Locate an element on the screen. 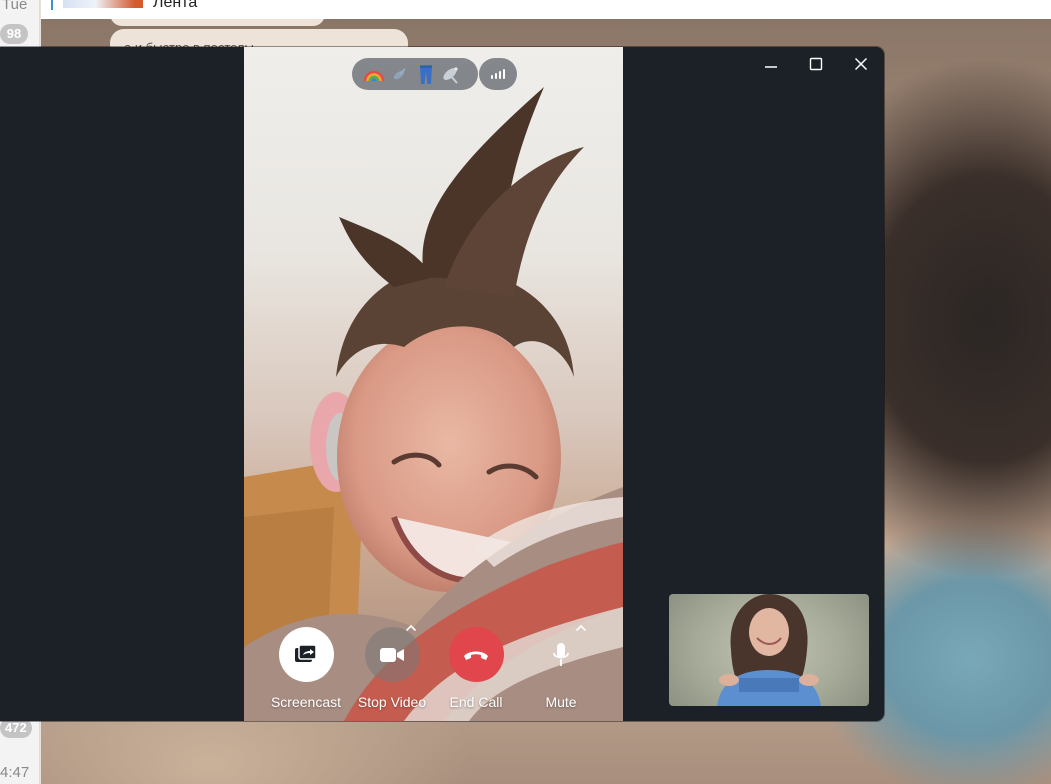 This screenshot has width=1051, height=784. rainbow-icon is located at coordinates (373, 74).